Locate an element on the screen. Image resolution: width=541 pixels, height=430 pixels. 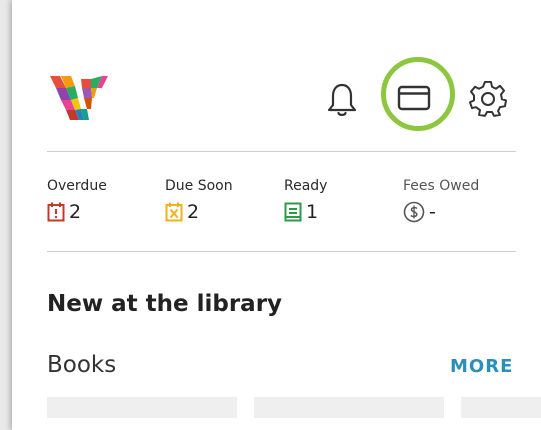
gear-icon is located at coordinates (488, 99).